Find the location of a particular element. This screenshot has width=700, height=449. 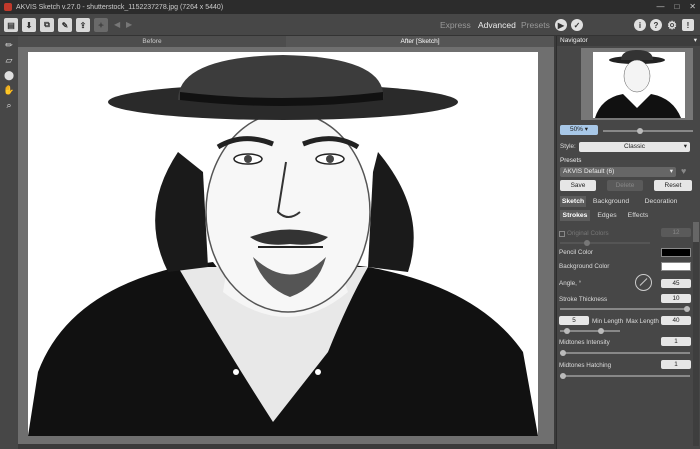

midtones-intensity-label: Midtones Intensity is located at coordinates (584, 342).